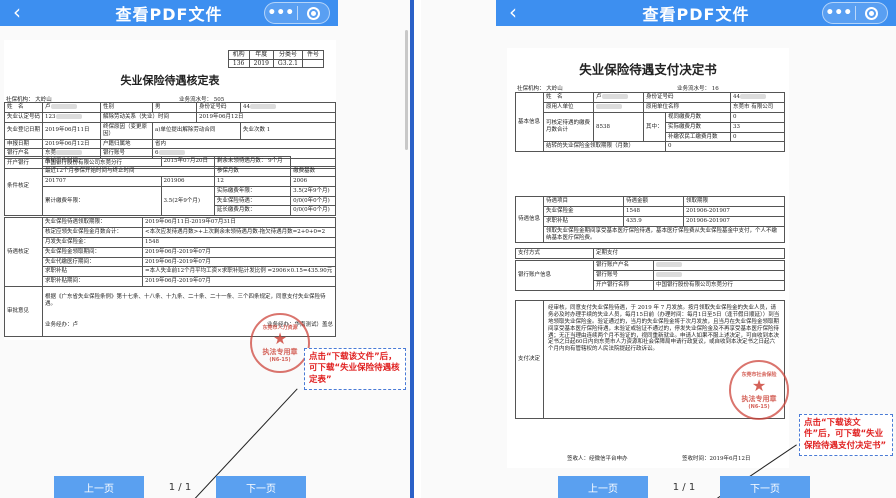 The height and width of the screenshot is (498, 896). What do you see at coordinates (252, 161) in the screenshot?
I see `cell: 剩余未领待遇月数： 9个月` at bounding box center [252, 161].